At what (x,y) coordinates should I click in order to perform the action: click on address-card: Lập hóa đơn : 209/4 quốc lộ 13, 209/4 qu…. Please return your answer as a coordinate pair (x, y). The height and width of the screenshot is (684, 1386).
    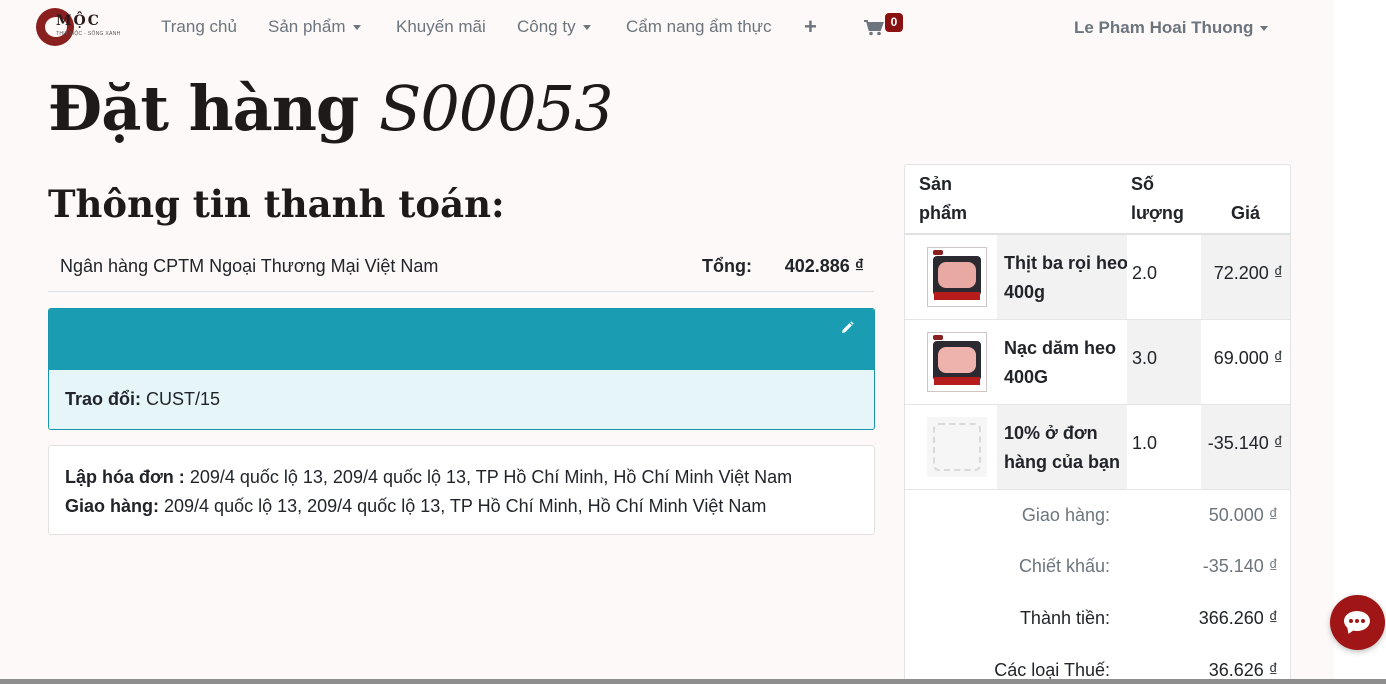
    Looking at the image, I should click on (461, 490).